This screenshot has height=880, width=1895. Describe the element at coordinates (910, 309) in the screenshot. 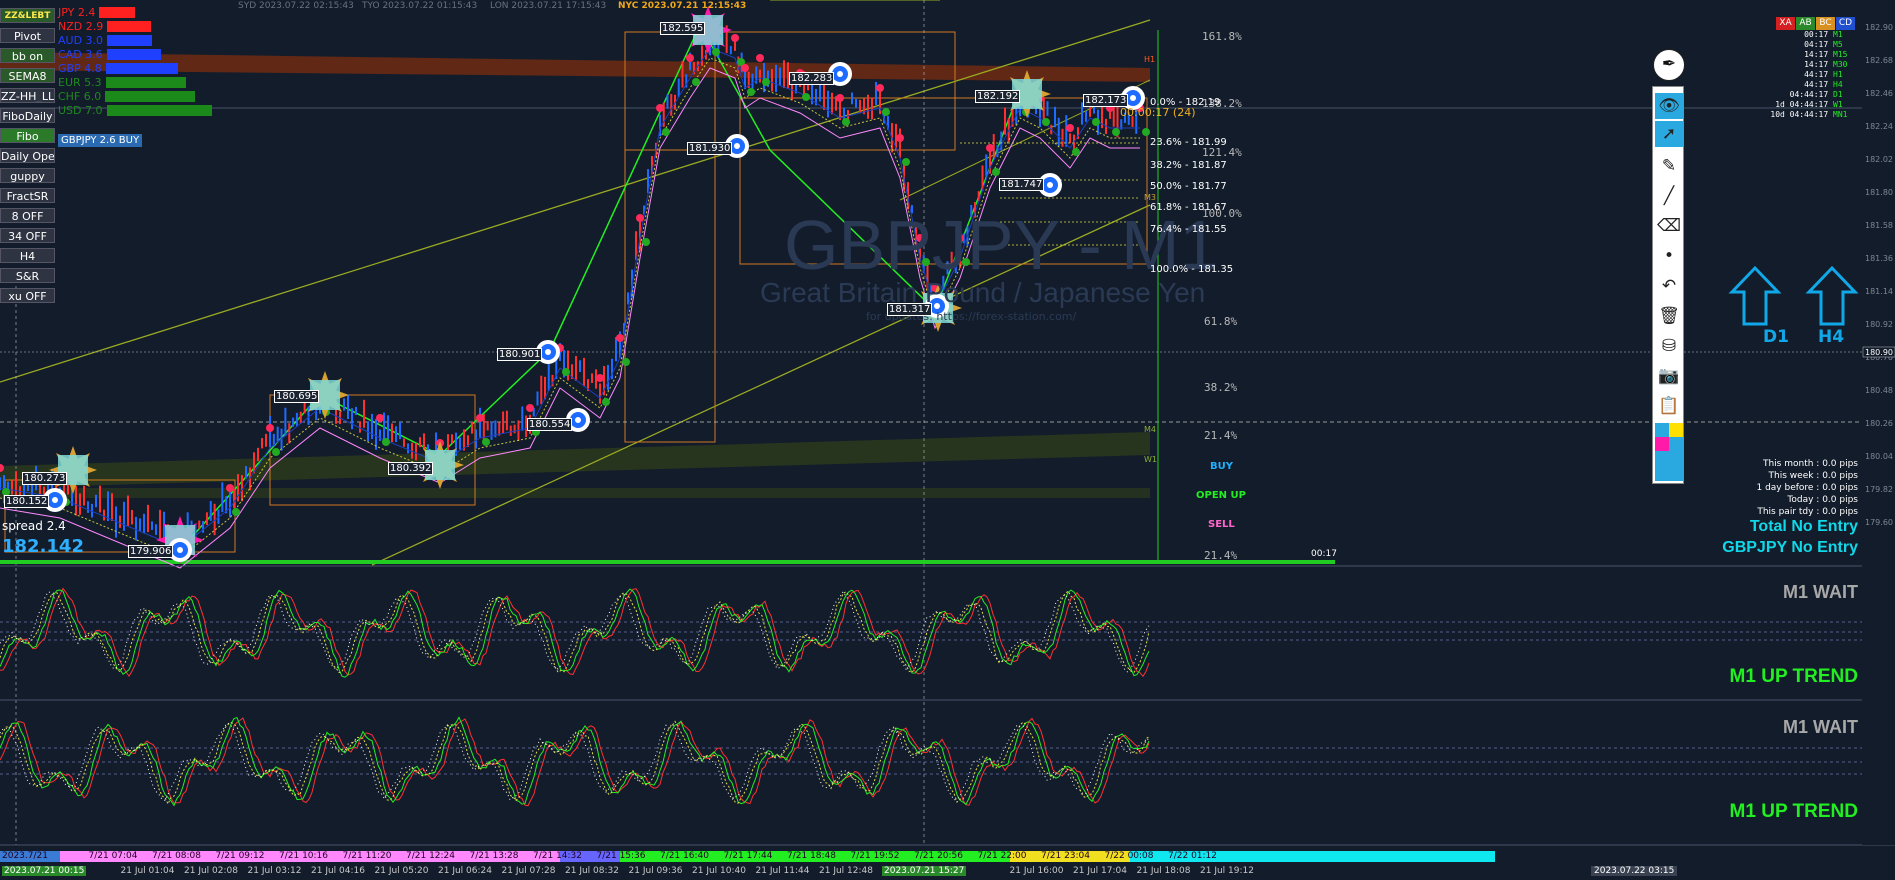

I see `zigzag-price-label: 181.317` at that location.